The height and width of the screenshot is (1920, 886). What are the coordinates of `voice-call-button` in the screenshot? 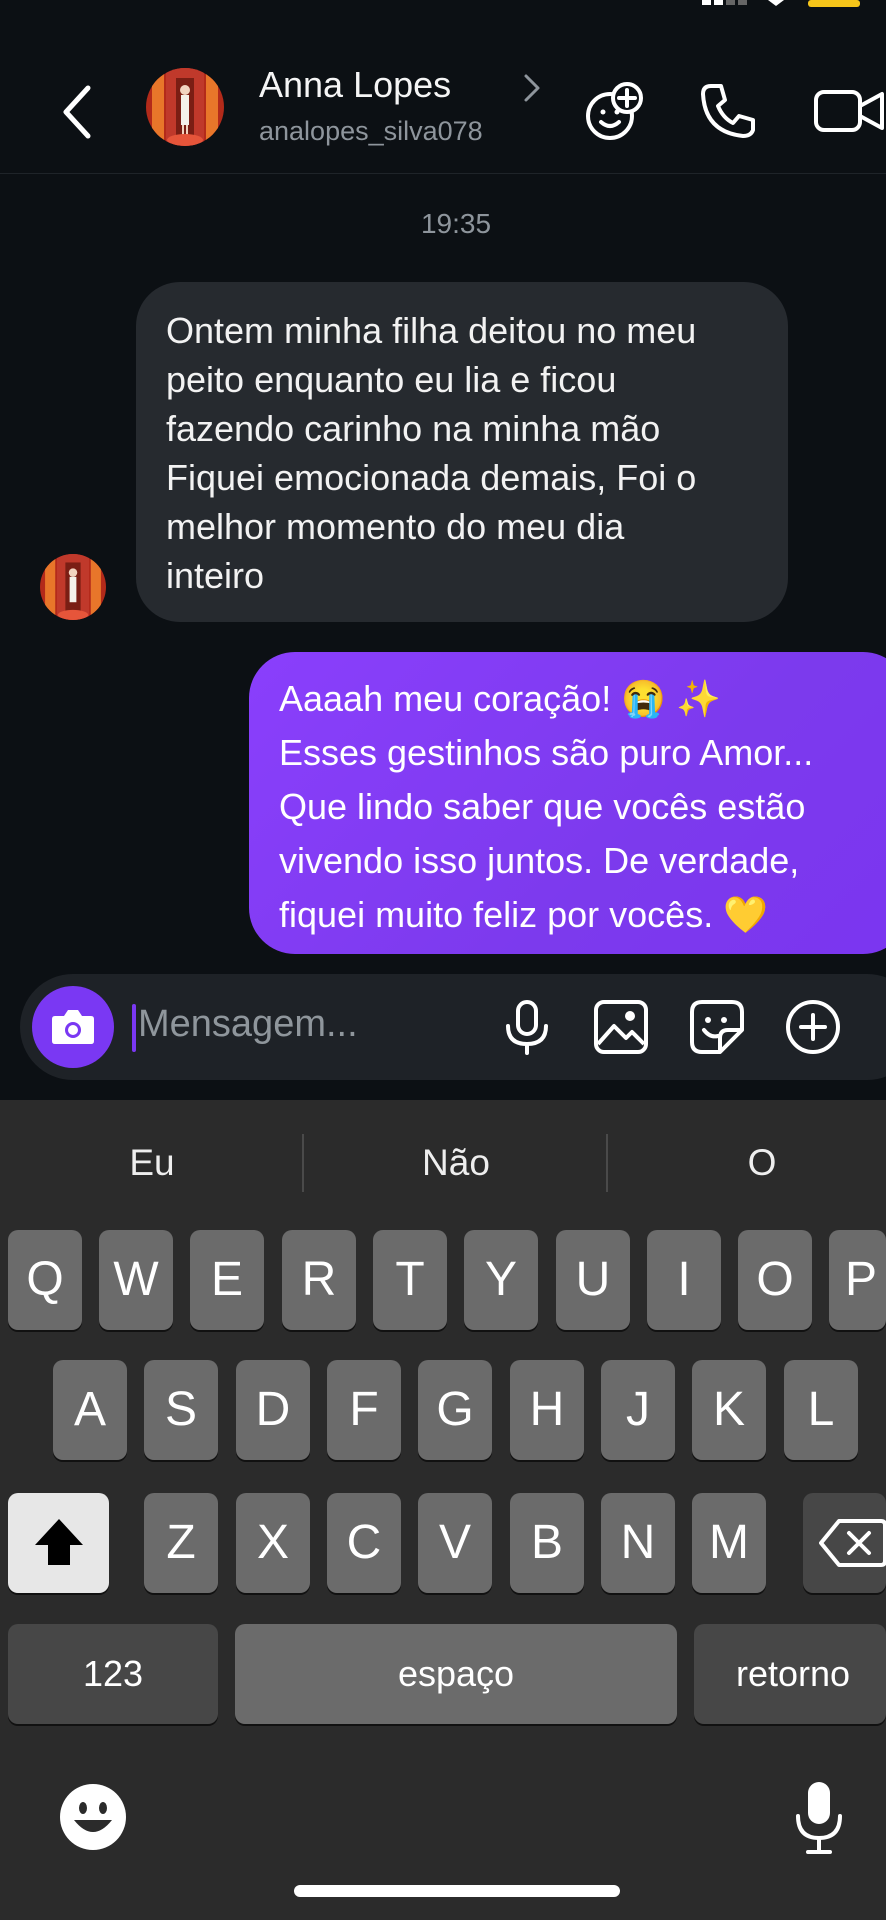 It's located at (728, 111).